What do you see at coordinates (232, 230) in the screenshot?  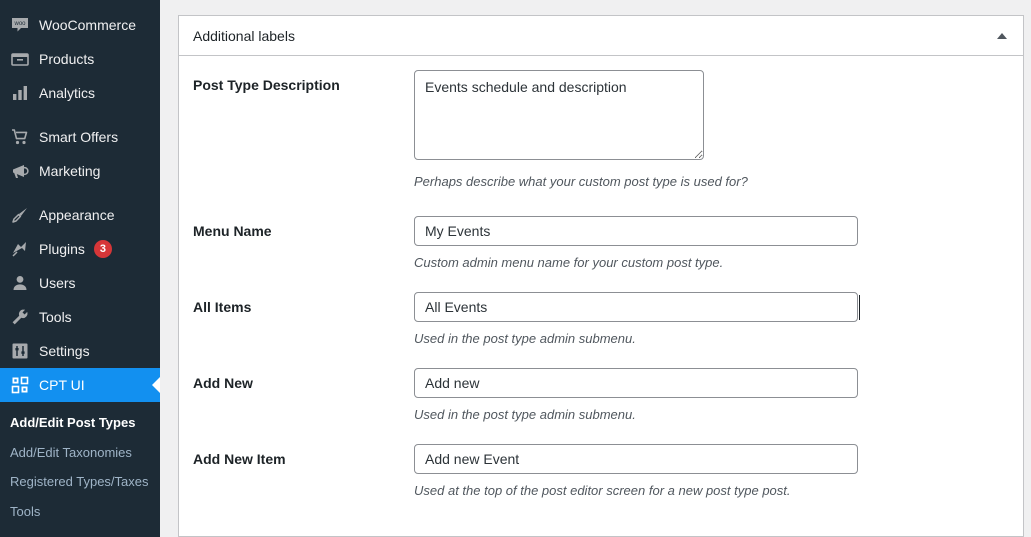 I see `field-label-menu-name: Menu Name` at bounding box center [232, 230].